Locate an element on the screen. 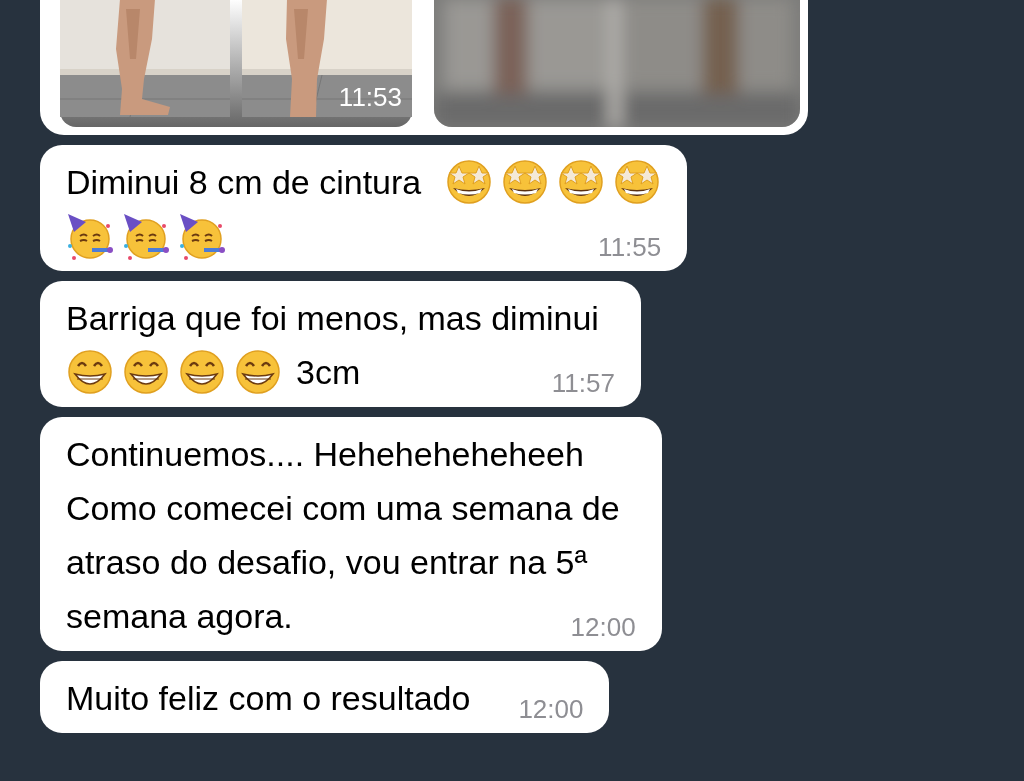 The image size is (1024, 781). message-text: atraso do desafio, vou entrar na 5ª is located at coordinates (327, 562).